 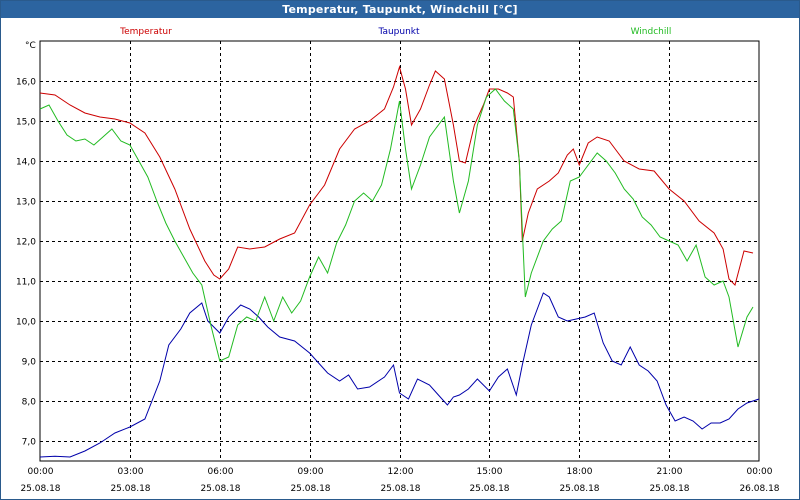 What do you see at coordinates (490, 472) in the screenshot?
I see `x-tick-time: 15:00` at bounding box center [490, 472].